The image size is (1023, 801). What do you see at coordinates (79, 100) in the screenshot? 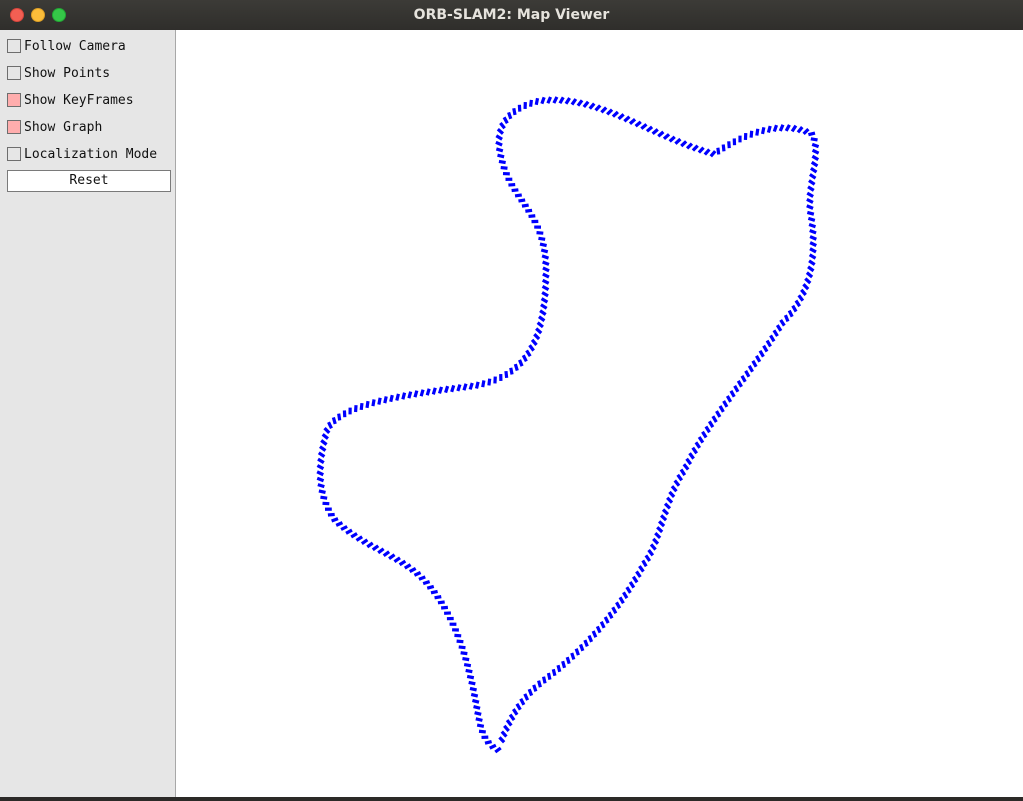
I see `show-keyframes-label: Show KeyFrames` at bounding box center [79, 100].